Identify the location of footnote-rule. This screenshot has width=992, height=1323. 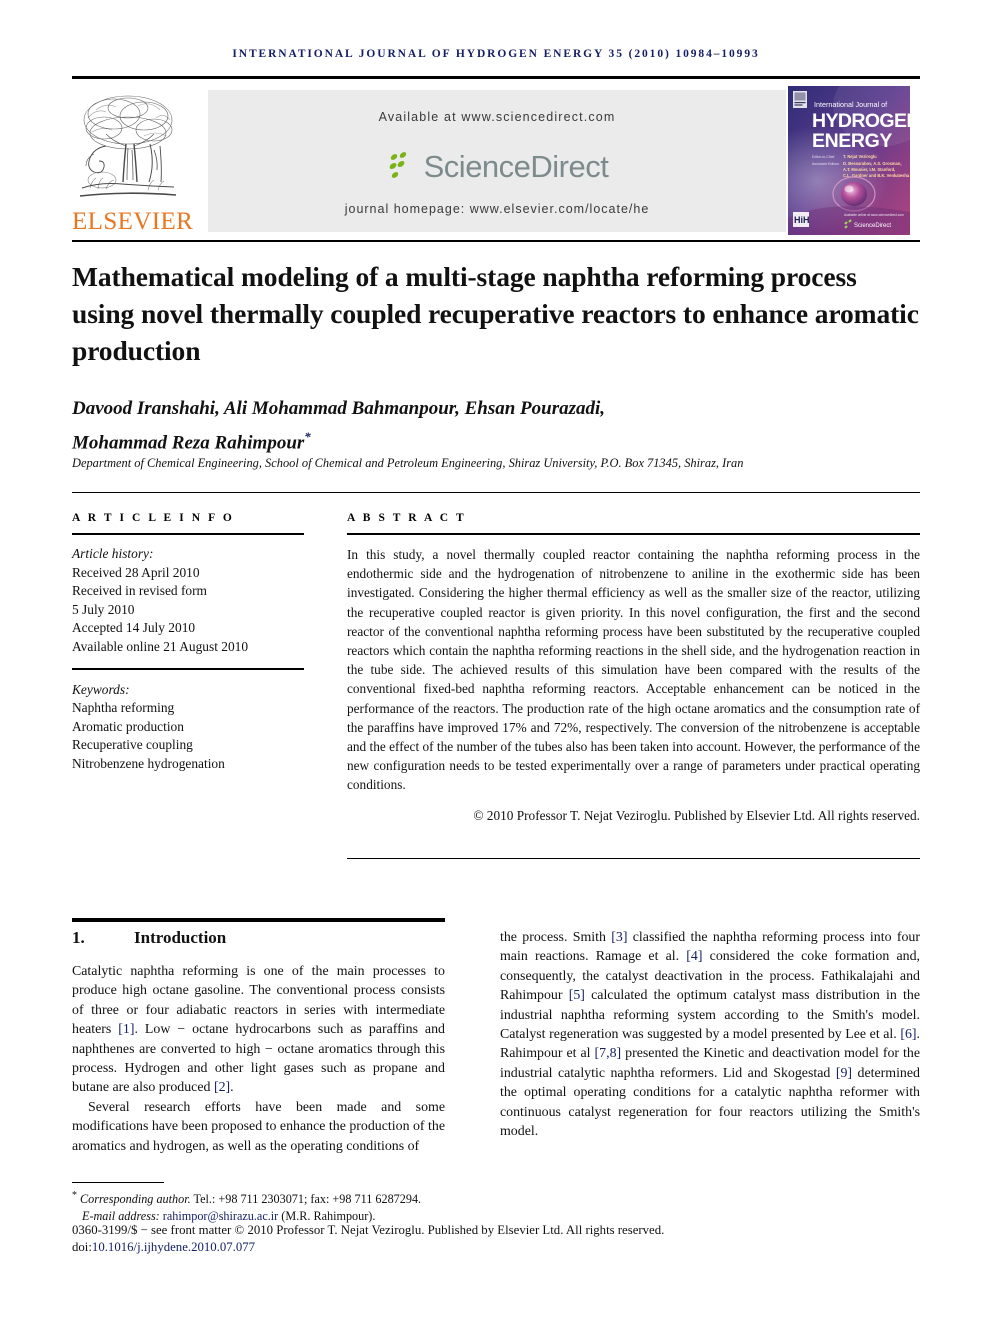
(118, 1182).